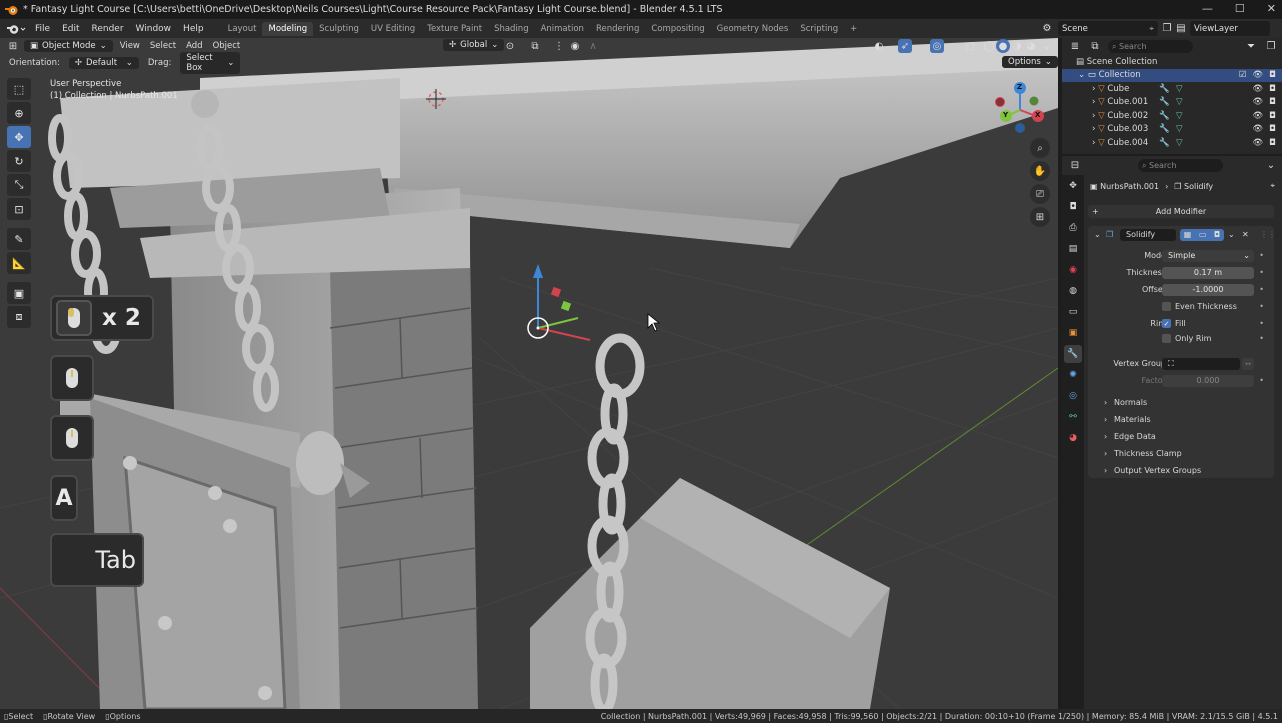 This screenshot has width=1282, height=723. I want to click on invert-icon: ↔, so click(1248, 363).